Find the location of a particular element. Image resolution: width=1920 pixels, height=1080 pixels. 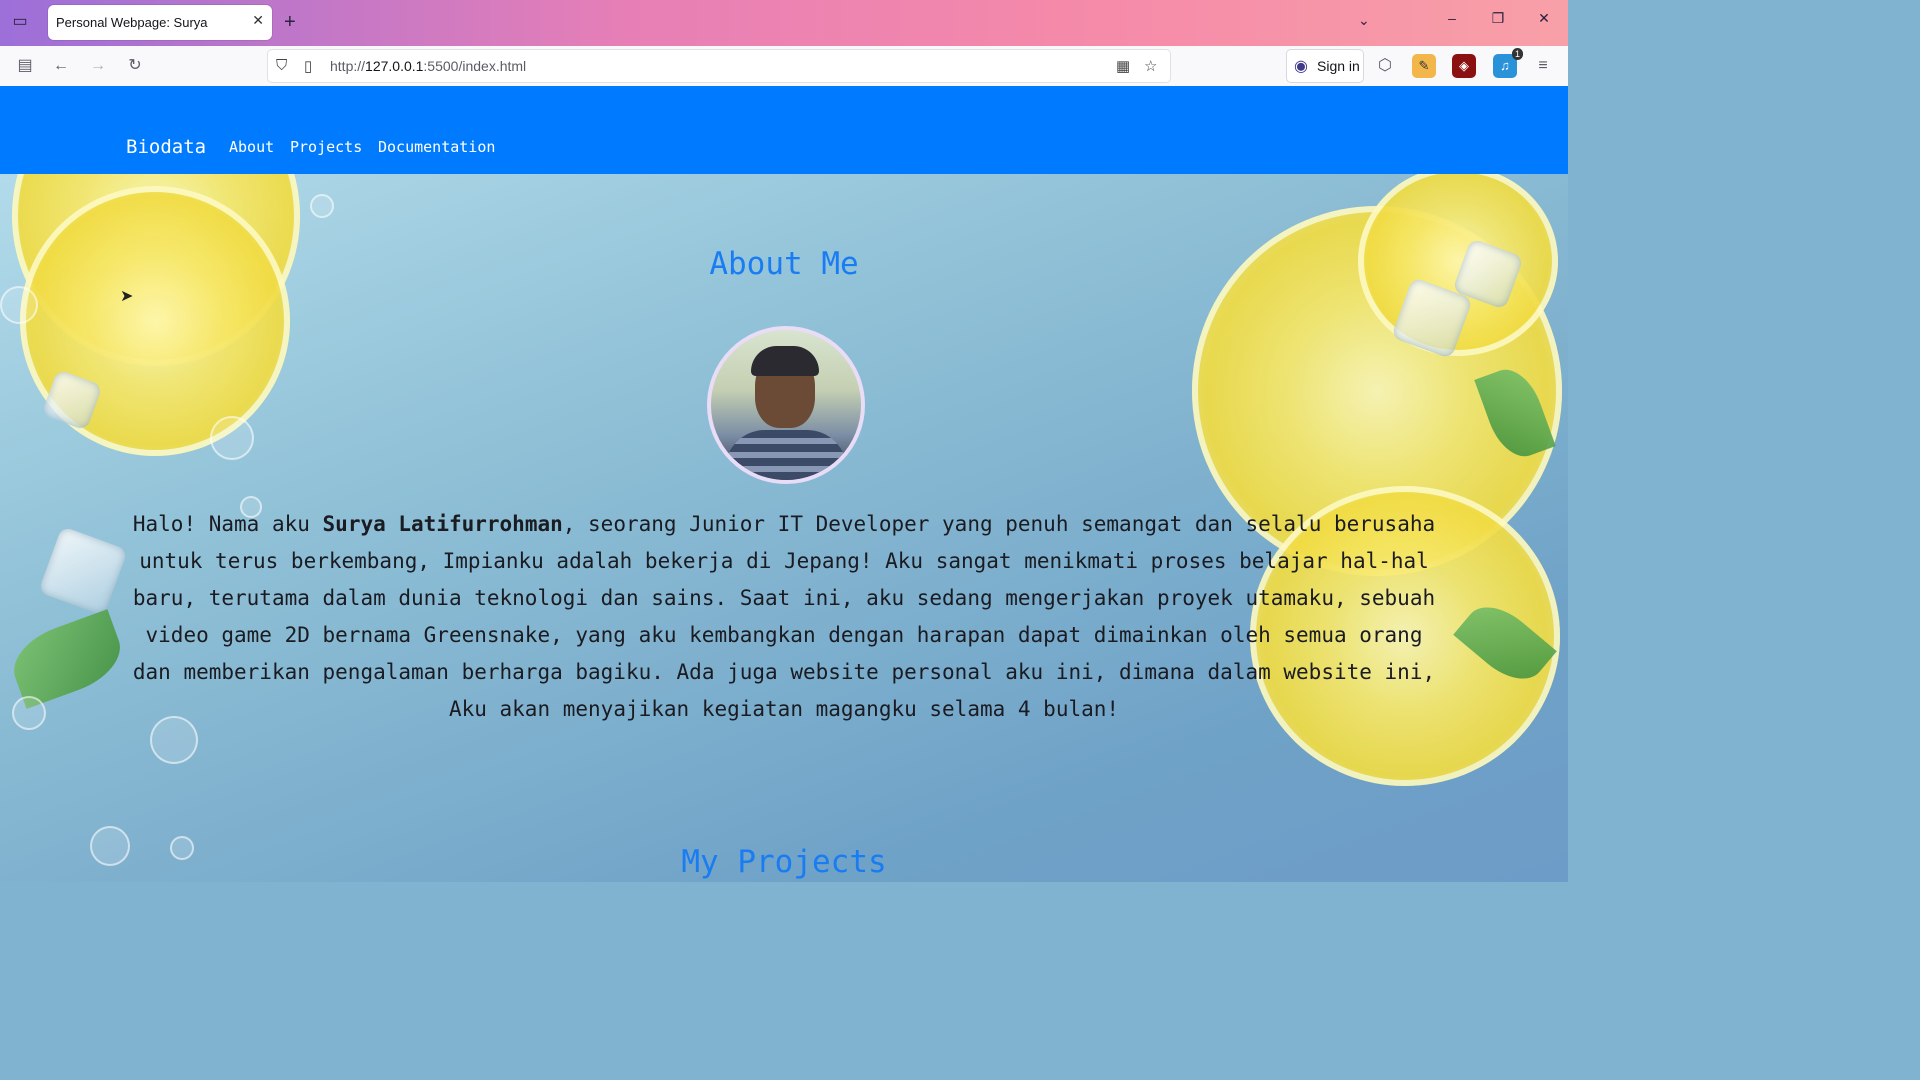

forward-icon: → is located at coordinates (98, 66).